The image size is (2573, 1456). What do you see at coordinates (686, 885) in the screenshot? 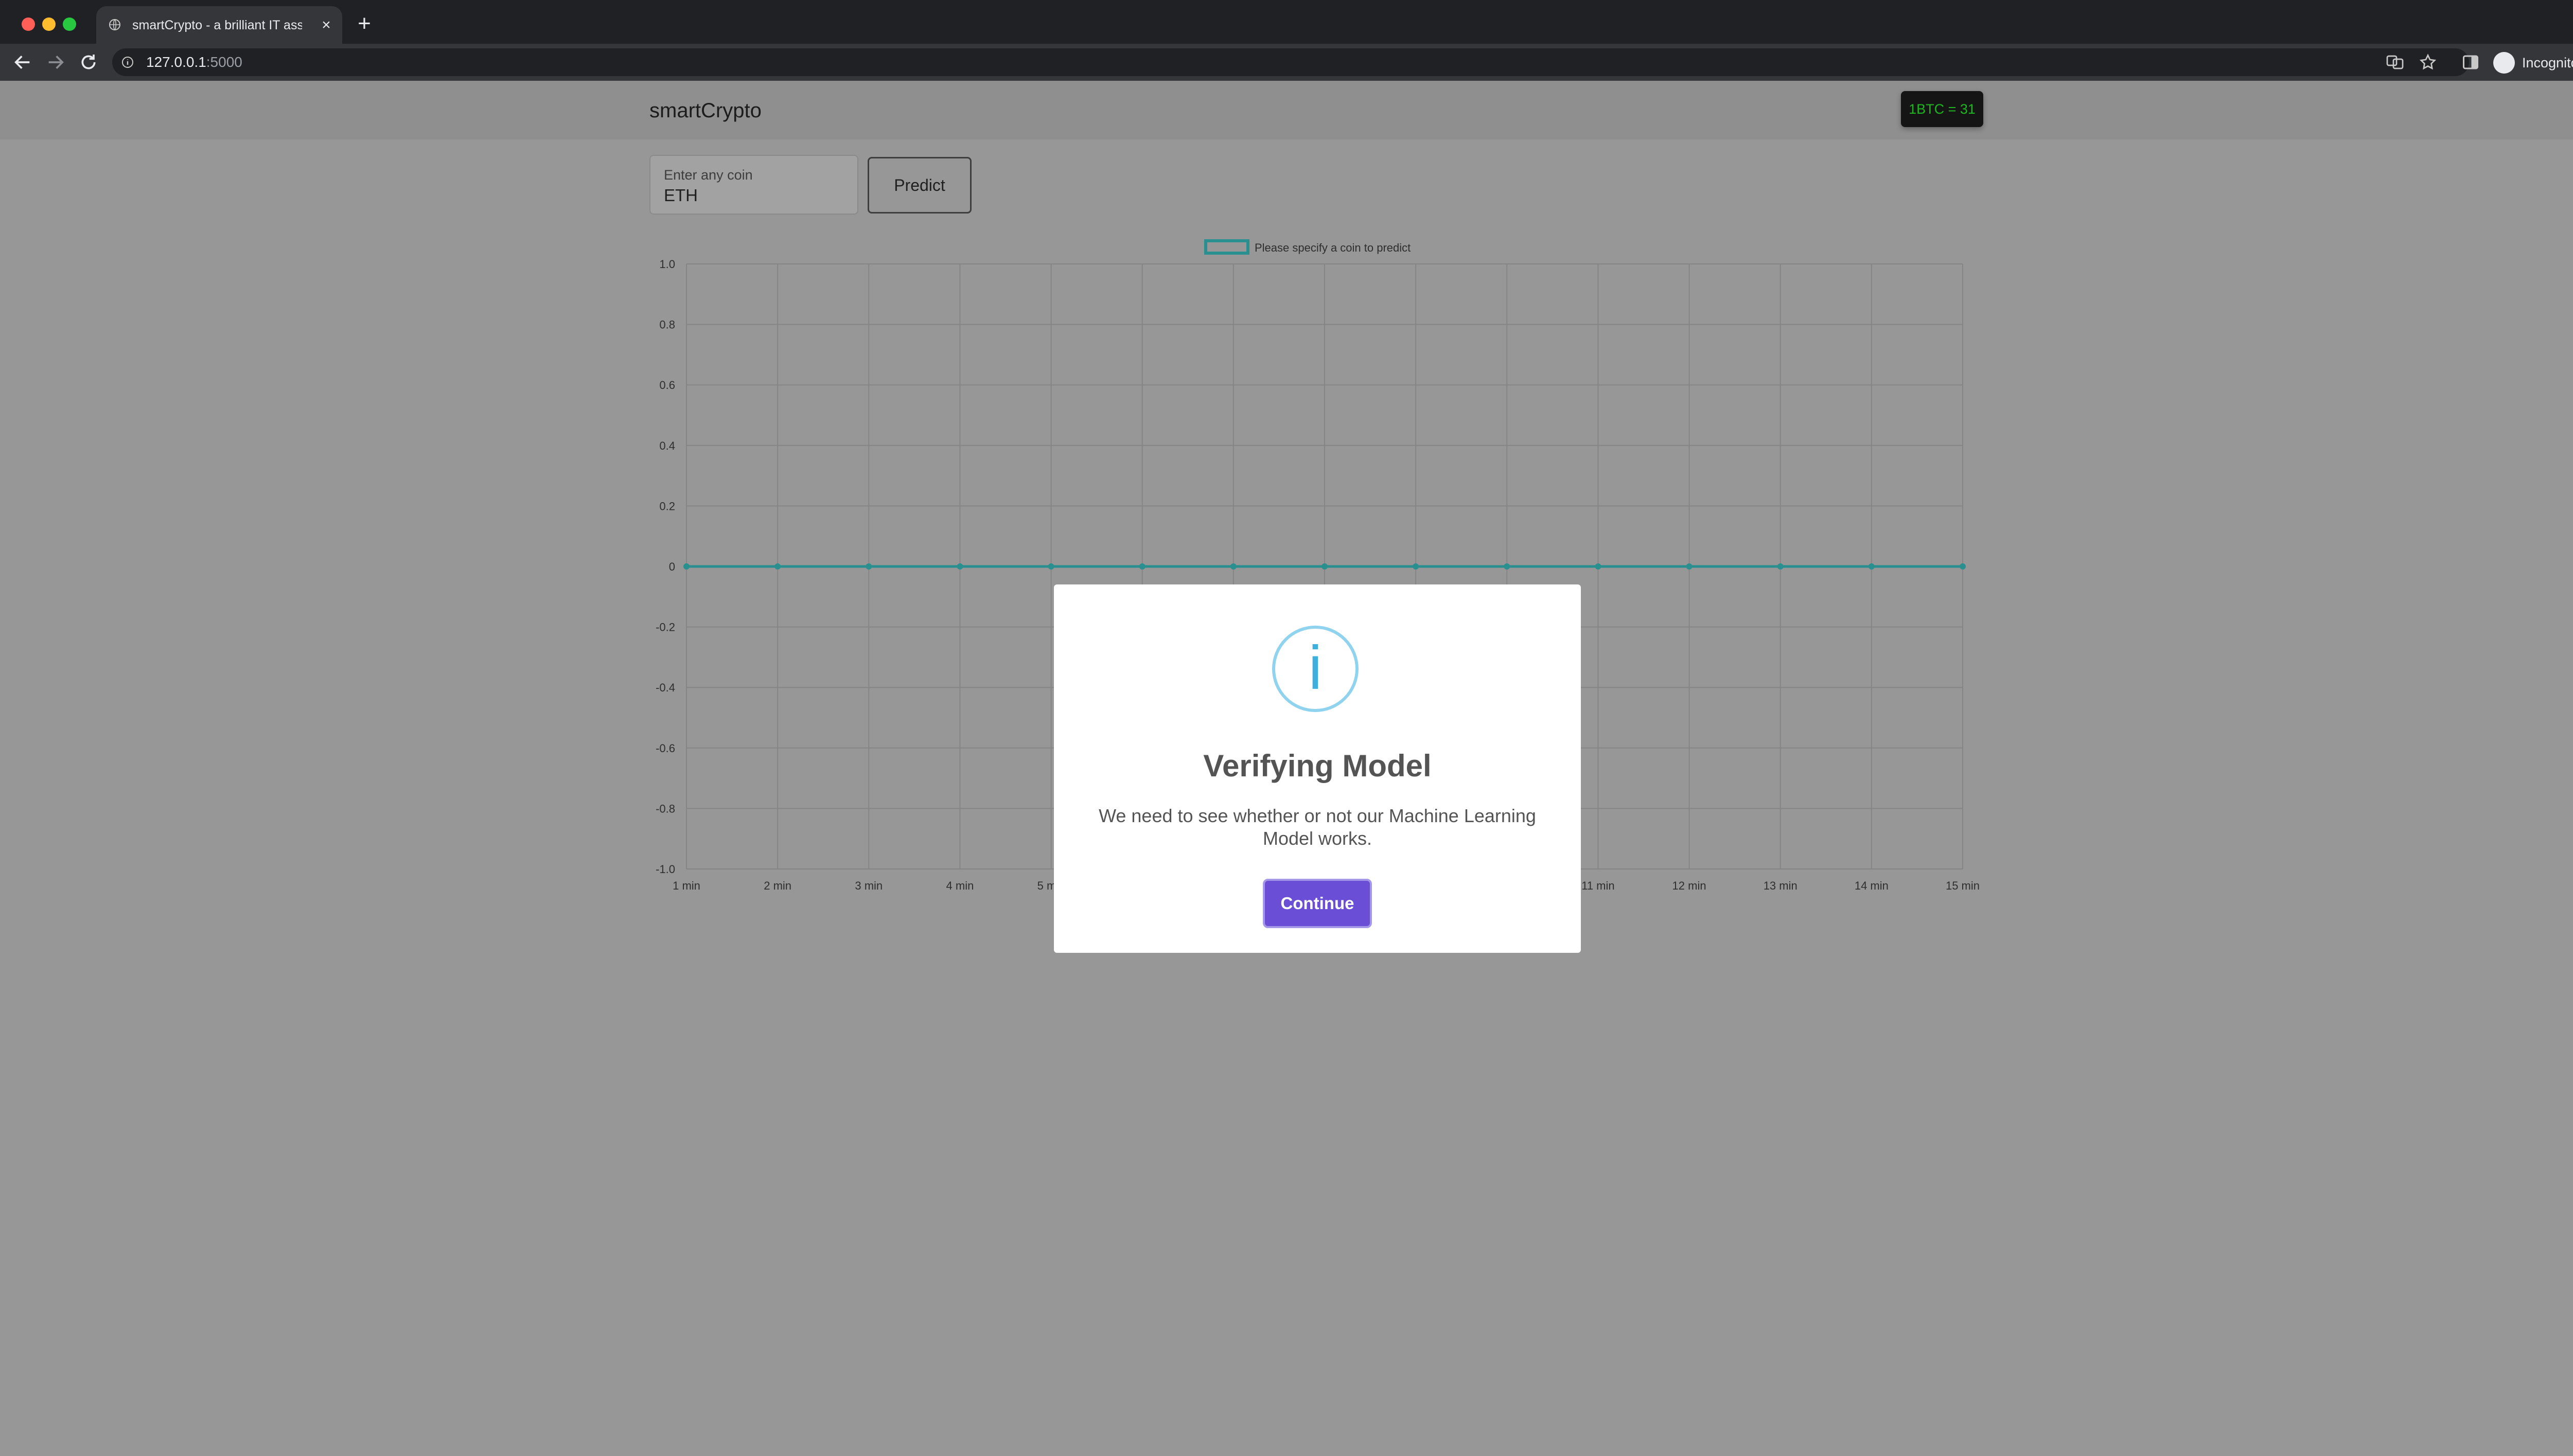
I see `x-tick-label: 1 min` at bounding box center [686, 885].